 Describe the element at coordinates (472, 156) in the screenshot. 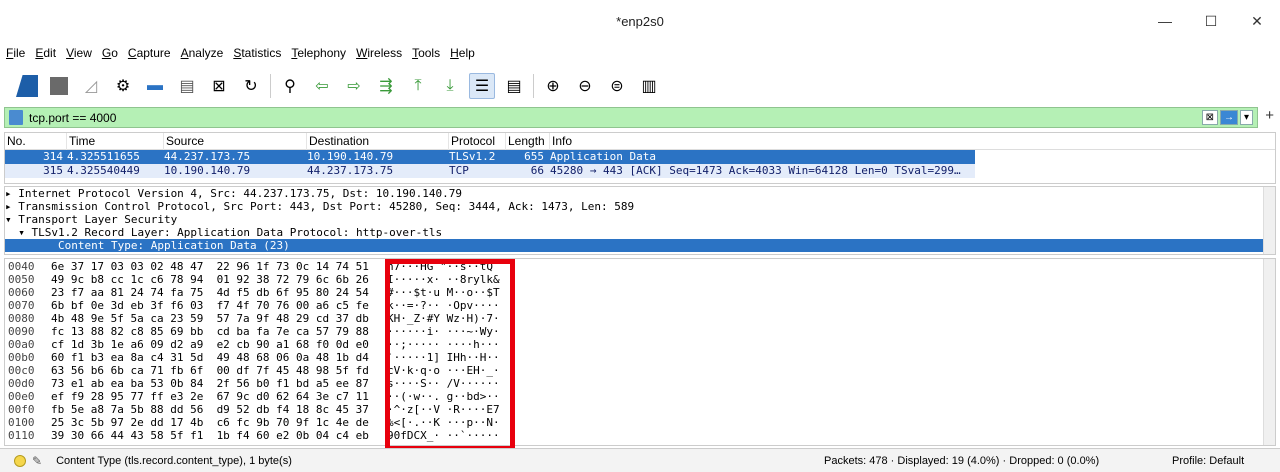

I see `packet-protocol: TLSv1.2` at that location.